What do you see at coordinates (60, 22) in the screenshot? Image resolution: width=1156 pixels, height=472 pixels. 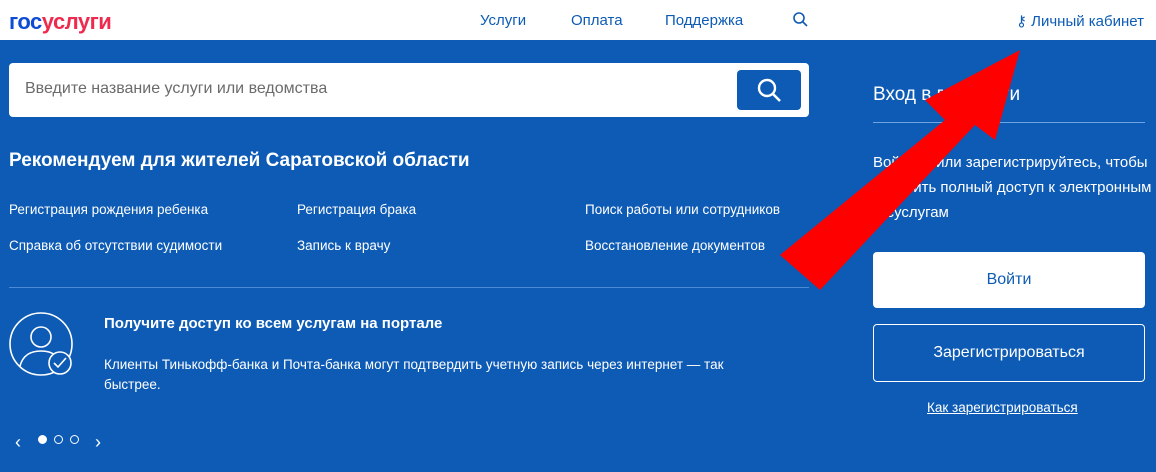 I see `logo: госуслуги` at bounding box center [60, 22].